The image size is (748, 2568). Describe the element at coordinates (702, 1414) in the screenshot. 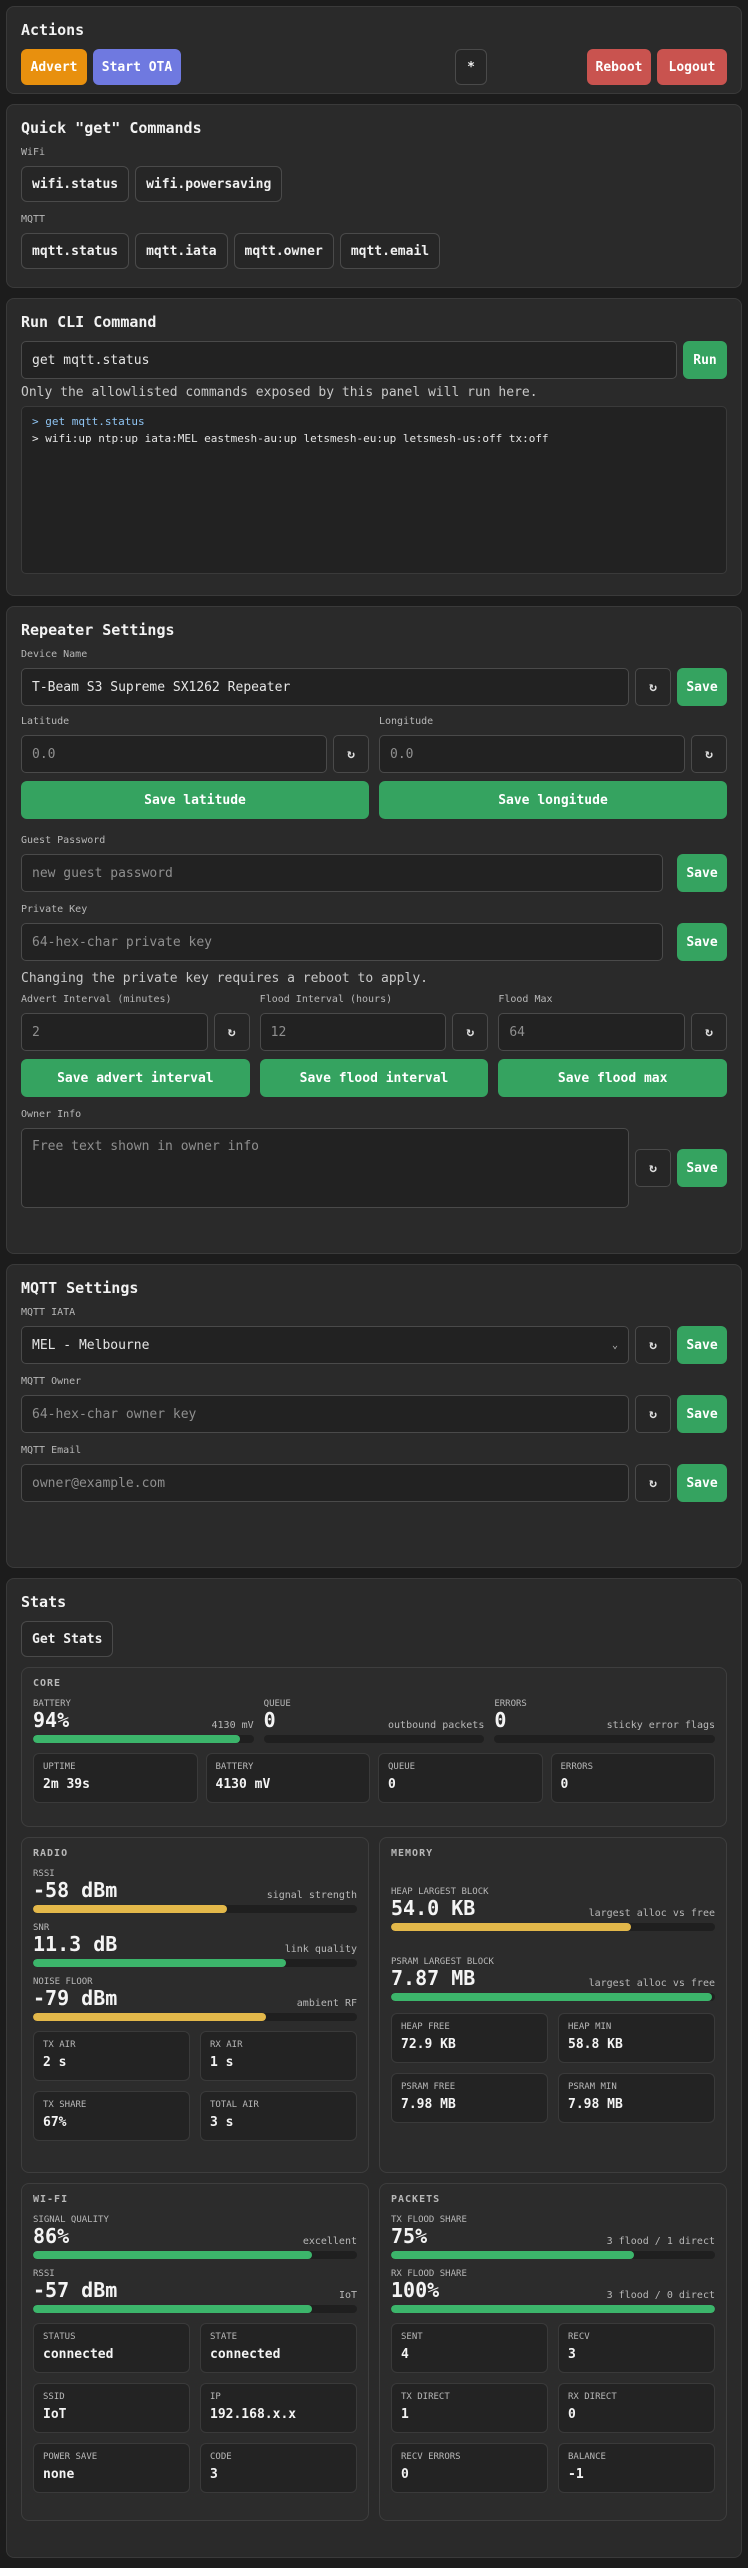

I see `mqtt-owner-save-button: Save` at that location.